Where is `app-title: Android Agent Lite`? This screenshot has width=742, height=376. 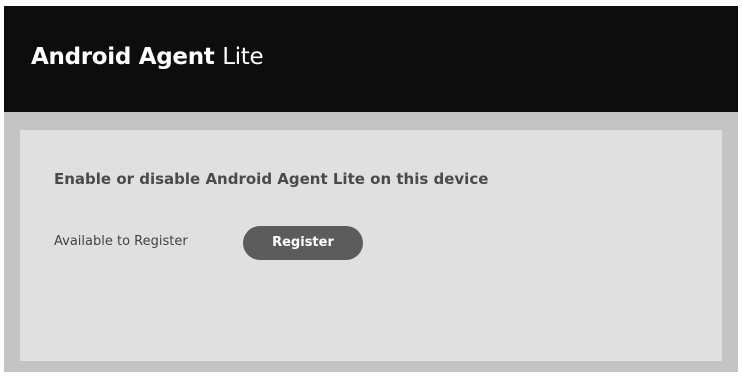 app-title: Android Agent Lite is located at coordinates (147, 57).